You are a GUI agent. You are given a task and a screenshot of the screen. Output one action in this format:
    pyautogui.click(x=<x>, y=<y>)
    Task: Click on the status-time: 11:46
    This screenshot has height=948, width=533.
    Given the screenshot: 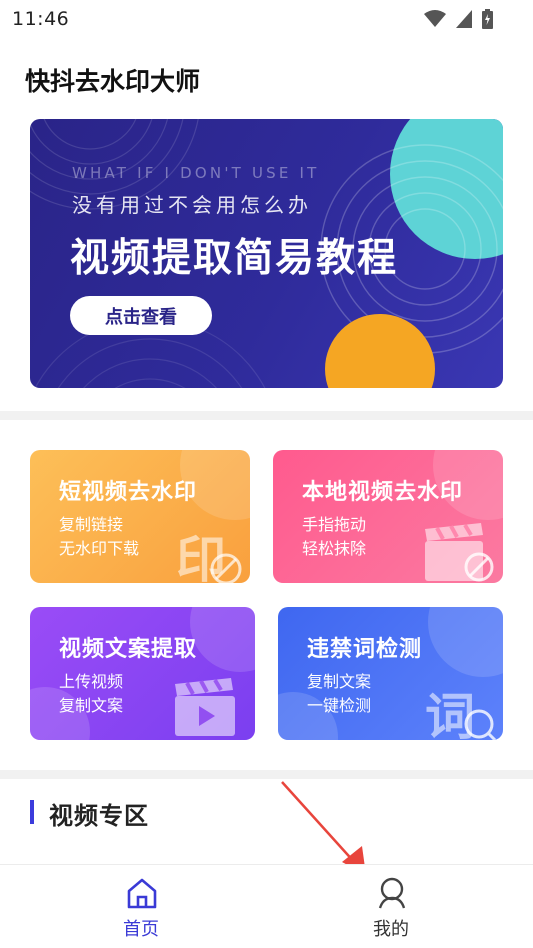 What is the action you would take?
    pyautogui.click(x=41, y=19)
    